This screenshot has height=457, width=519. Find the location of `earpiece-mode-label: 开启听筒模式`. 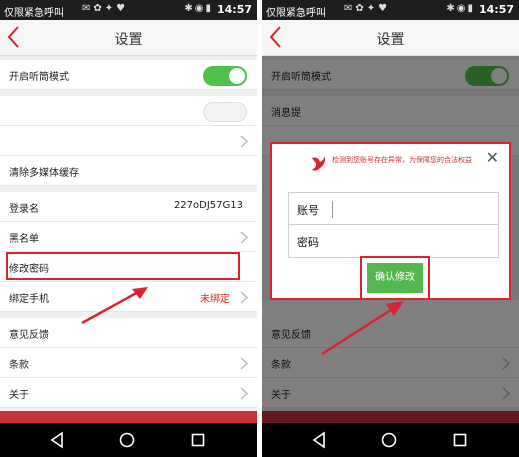

earpiece-mode-label: 开启听筒模式 is located at coordinates (39, 77).